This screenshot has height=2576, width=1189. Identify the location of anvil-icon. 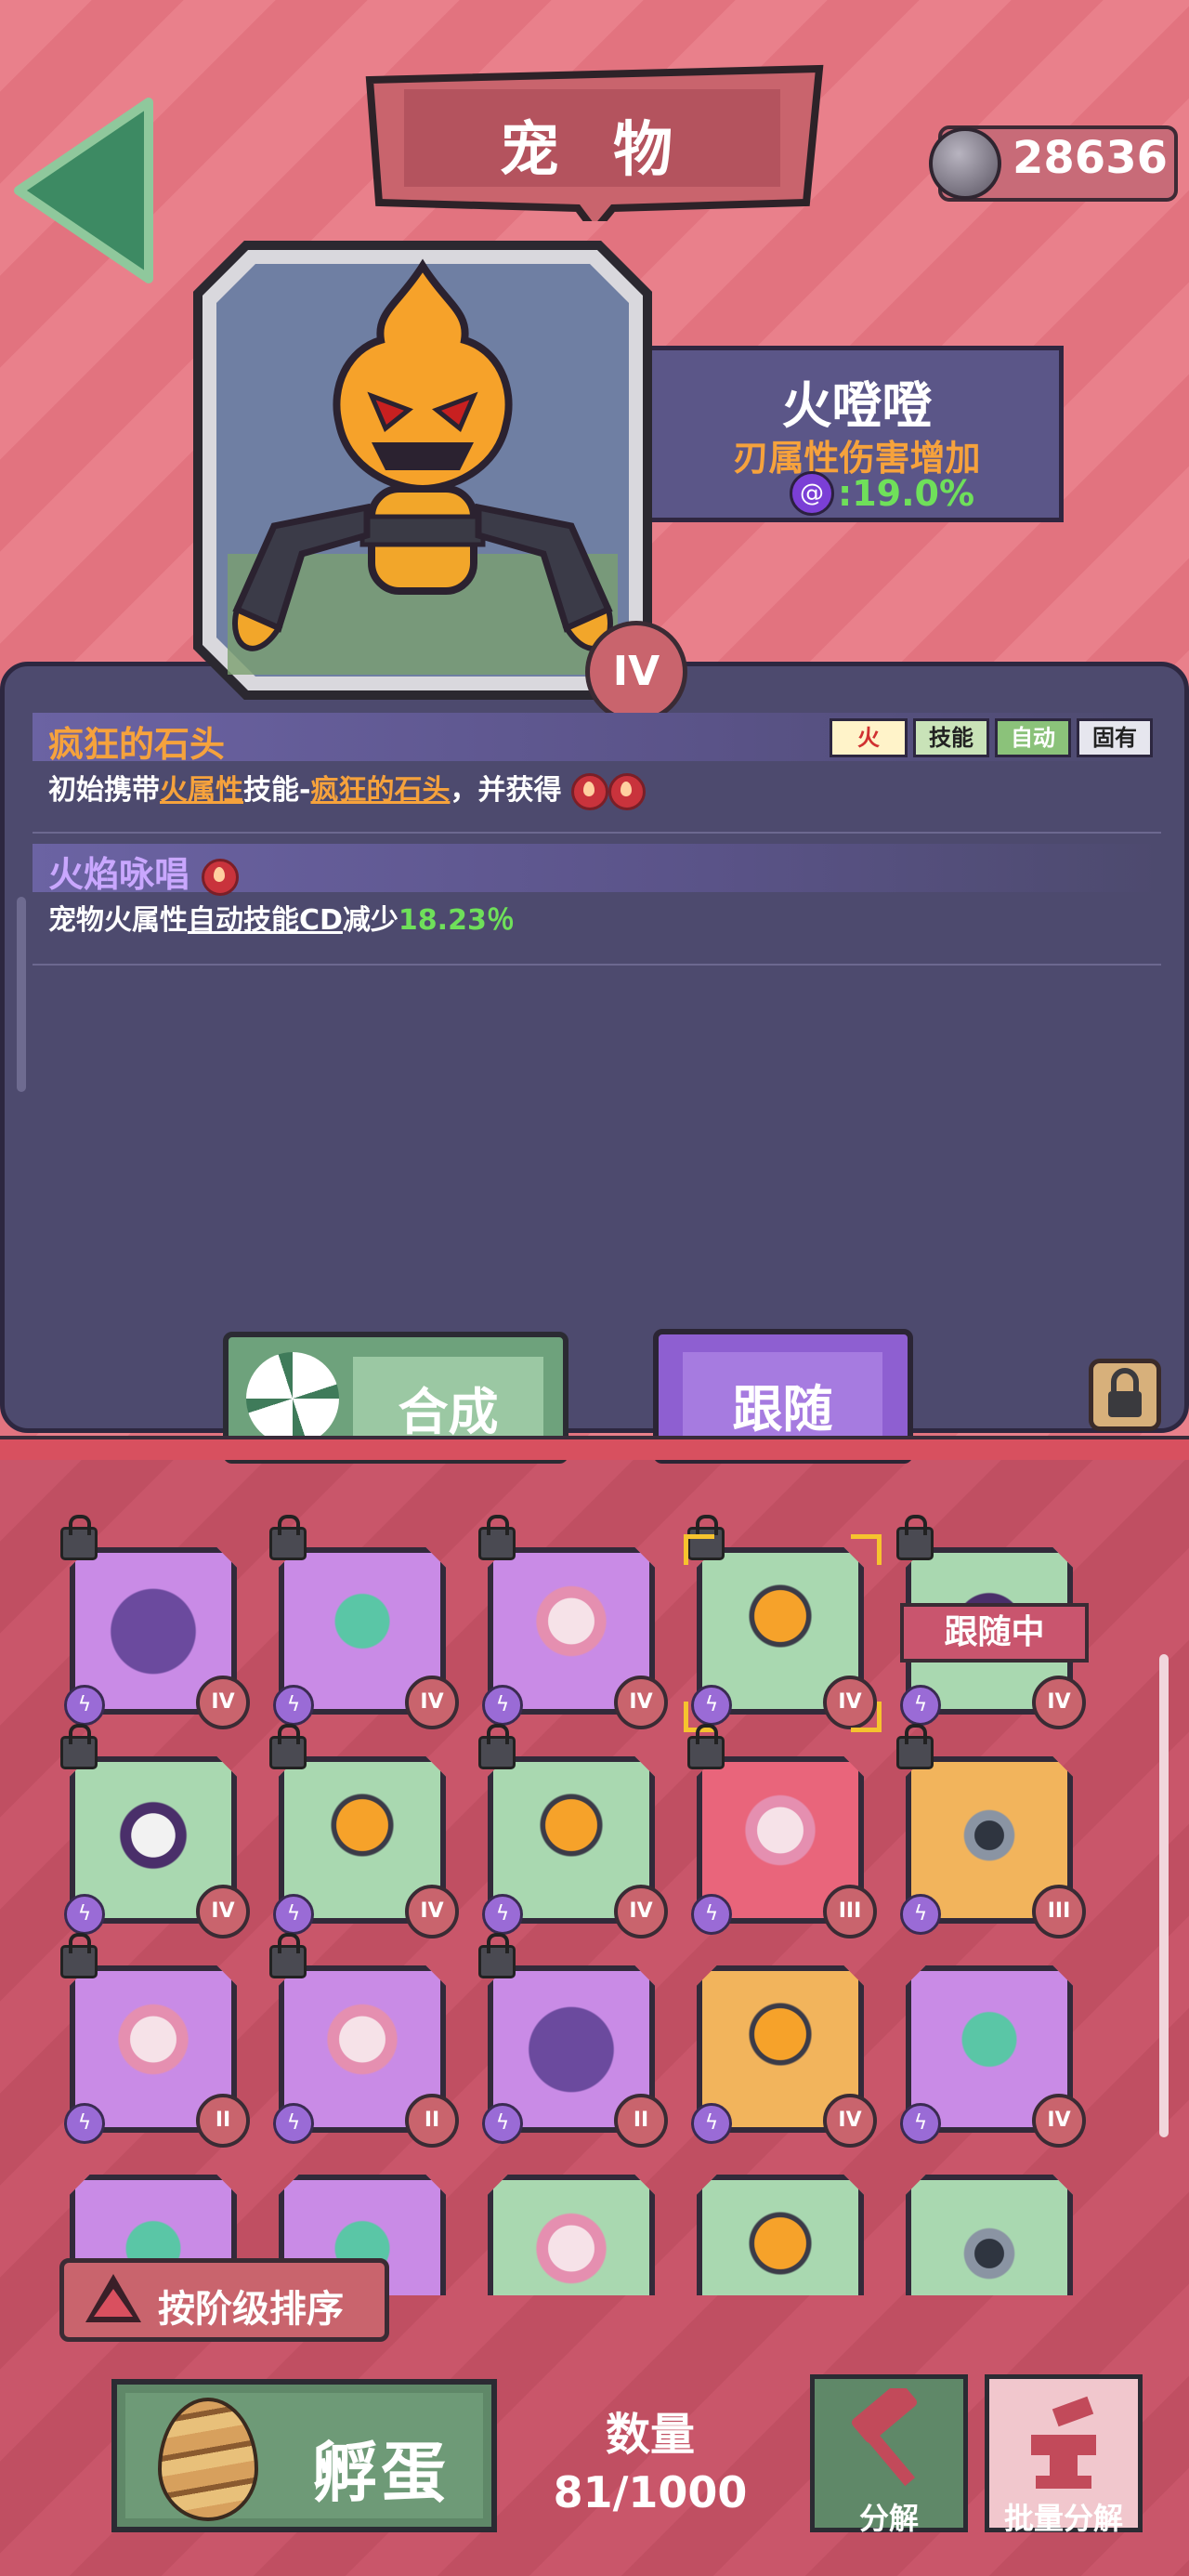
(1063, 2442).